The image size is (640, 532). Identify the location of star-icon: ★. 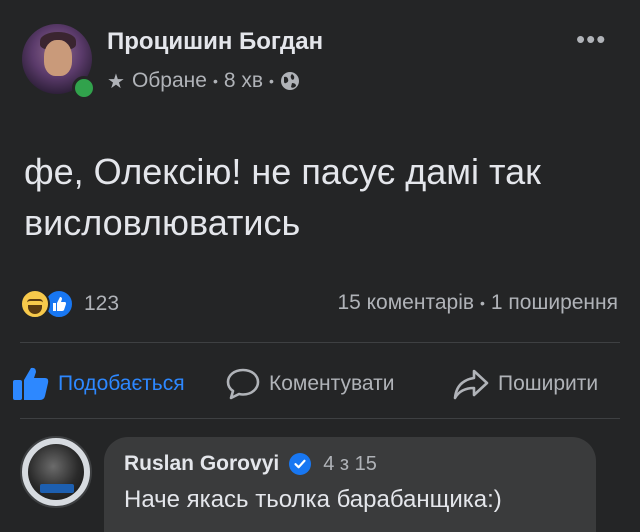
(116, 81).